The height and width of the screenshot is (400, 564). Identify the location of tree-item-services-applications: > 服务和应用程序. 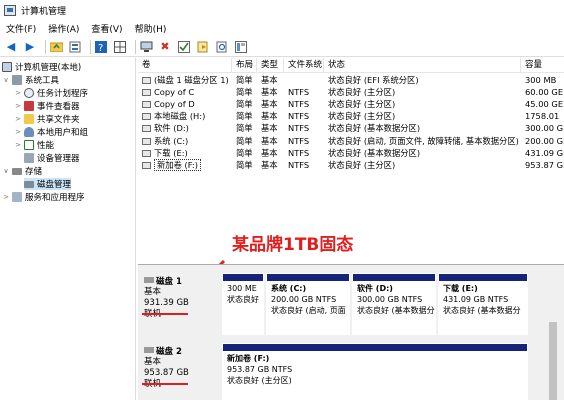
(43, 197).